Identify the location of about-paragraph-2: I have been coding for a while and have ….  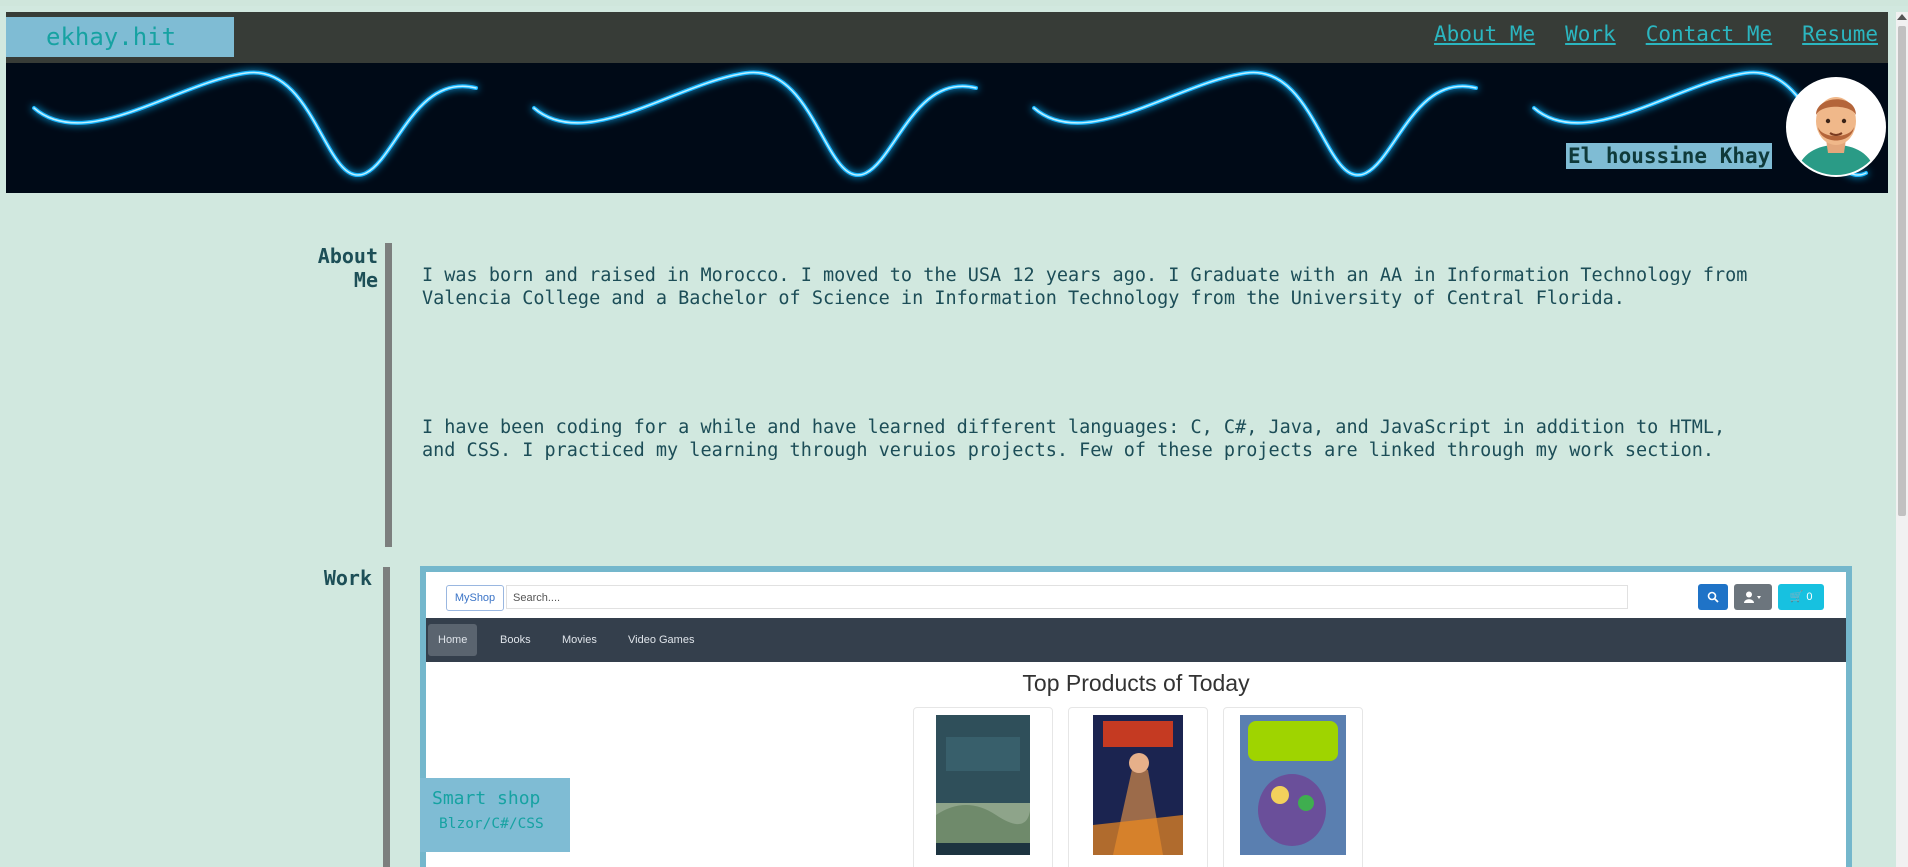
(1074, 439).